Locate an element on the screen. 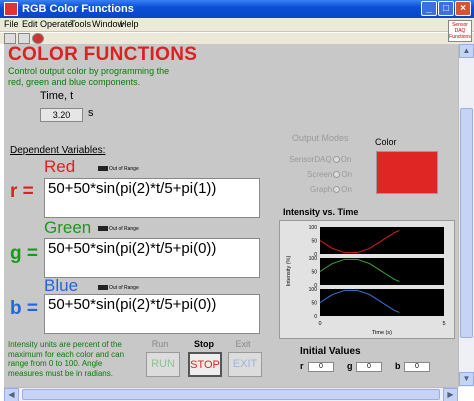 This screenshot has width=474, height=401. x-axis-label: Time (s) is located at coordinates (382, 333).